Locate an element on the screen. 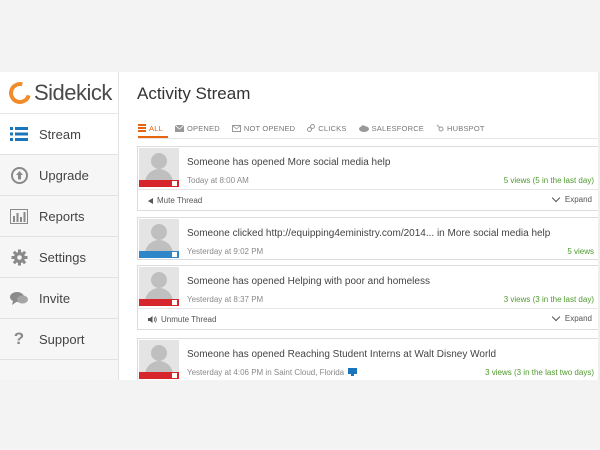 This screenshot has width=600, height=450. chat-icon is located at coordinates (19, 298).